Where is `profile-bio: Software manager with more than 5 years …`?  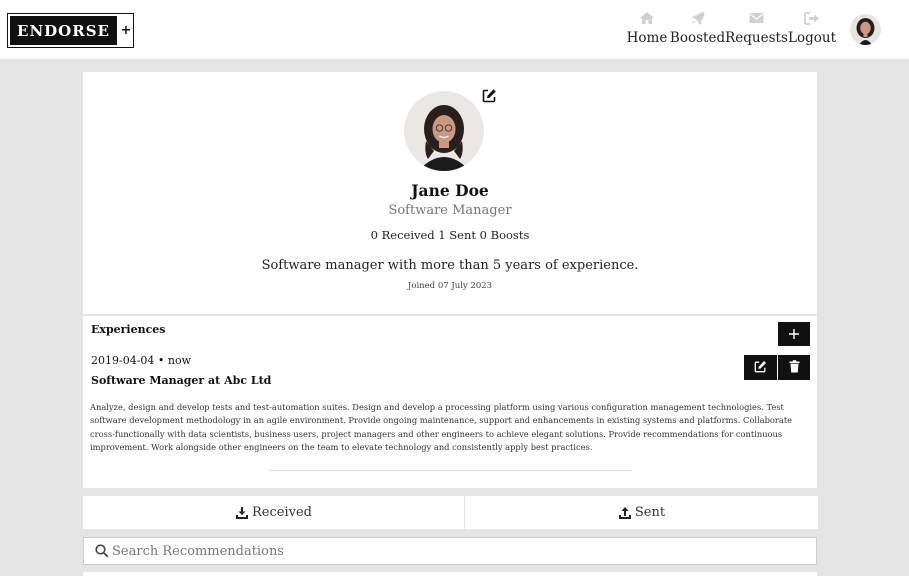 profile-bio: Software manager with more than 5 years … is located at coordinates (450, 265).